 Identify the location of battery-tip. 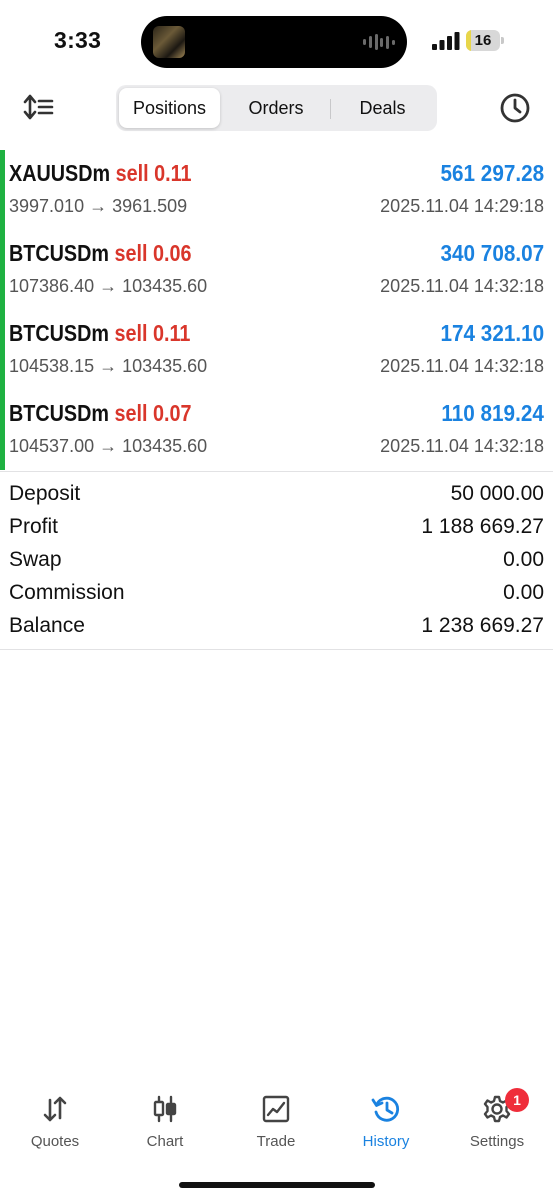
(502, 40).